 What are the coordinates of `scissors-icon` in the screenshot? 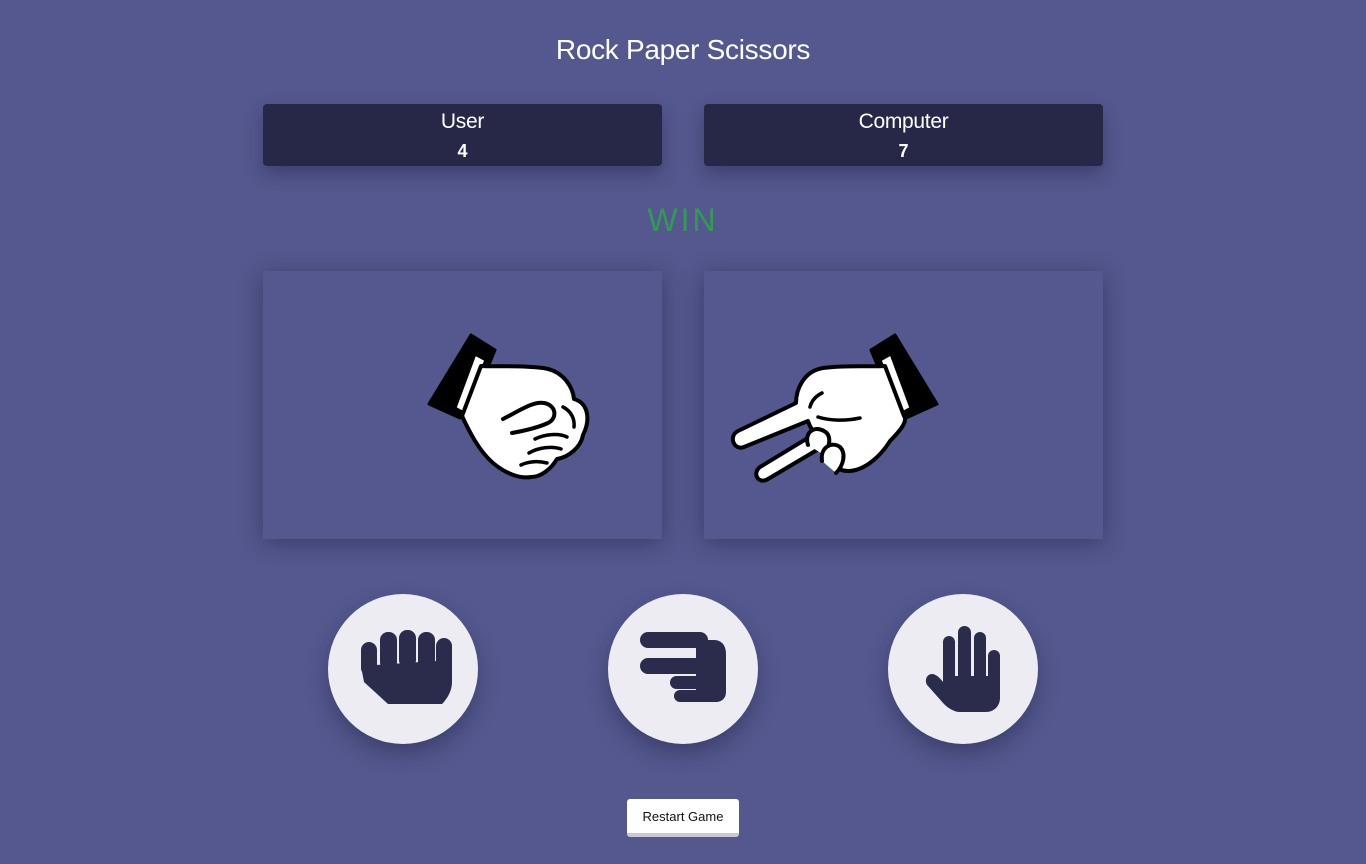 It's located at (683, 667).